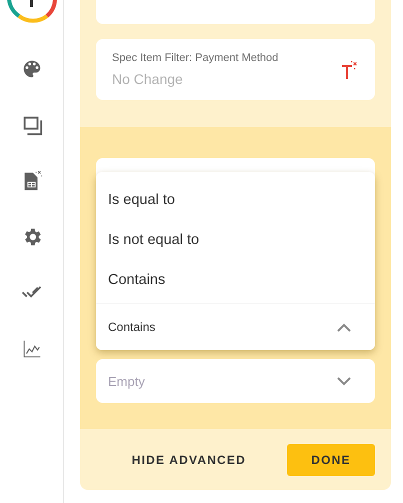 This screenshot has width=403, height=503. Describe the element at coordinates (344, 327) in the screenshot. I see `chevron-up-icon` at that location.